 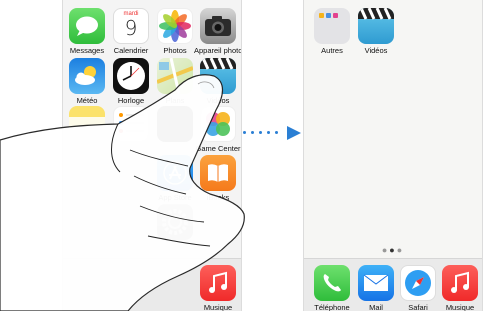 I want to click on calendar-icon: mardi 9, so click(x=131, y=26).